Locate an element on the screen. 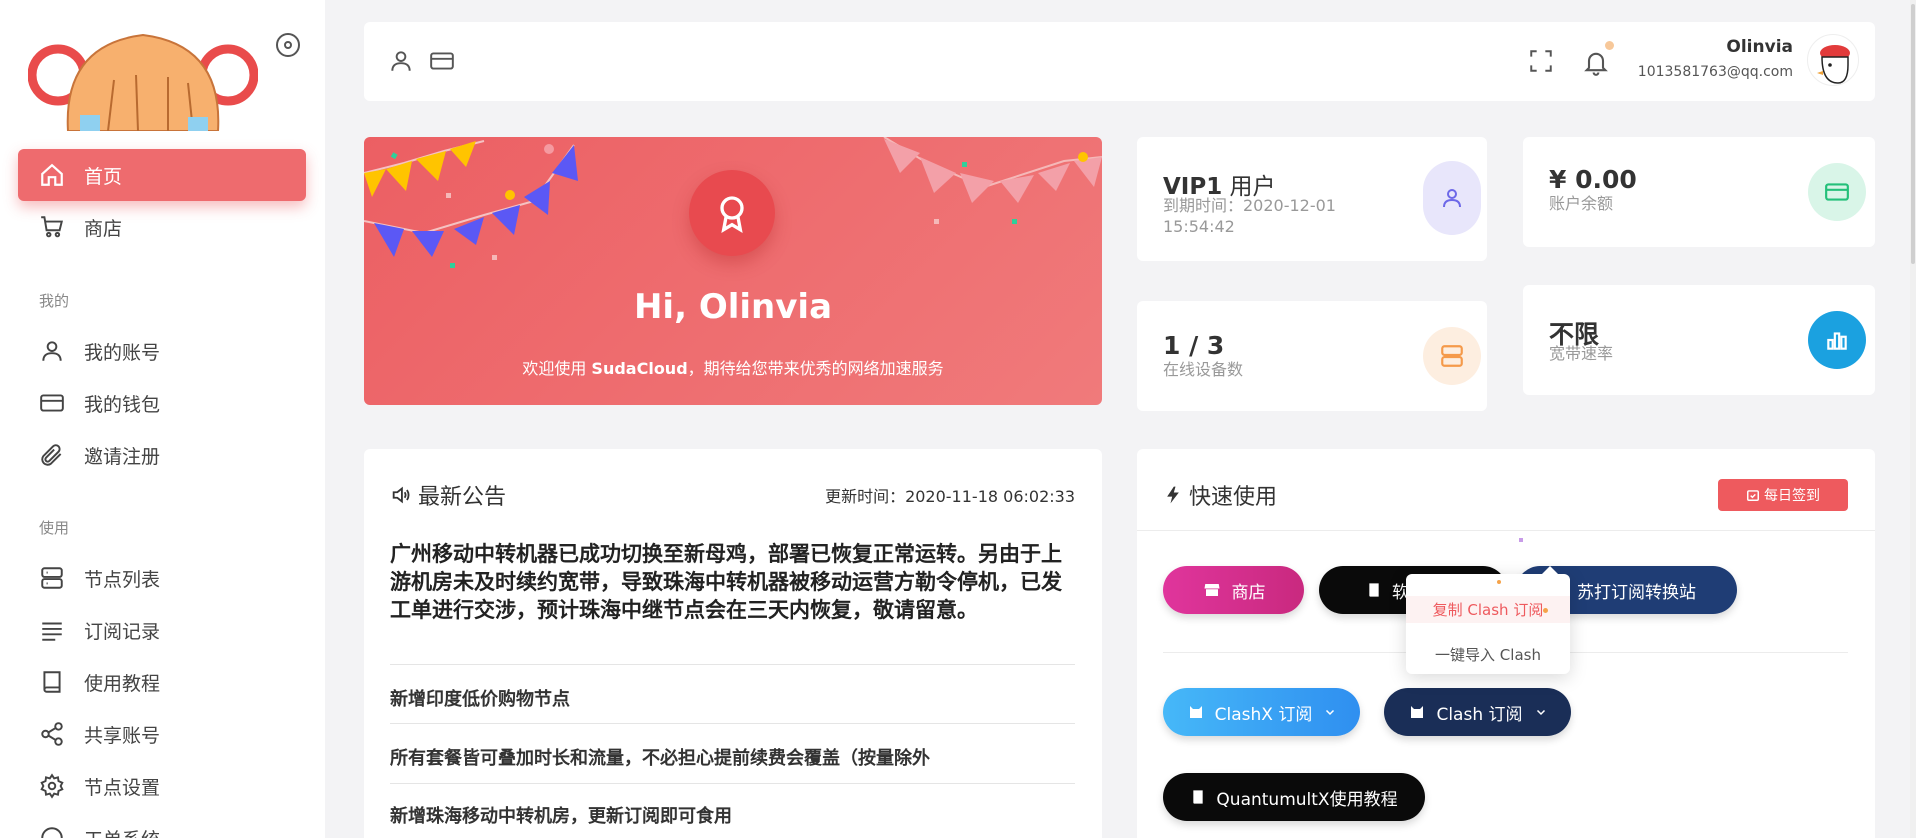 Image resolution: width=1916 pixels, height=838 pixels. section-label-use: 使用 is located at coordinates (54, 528).